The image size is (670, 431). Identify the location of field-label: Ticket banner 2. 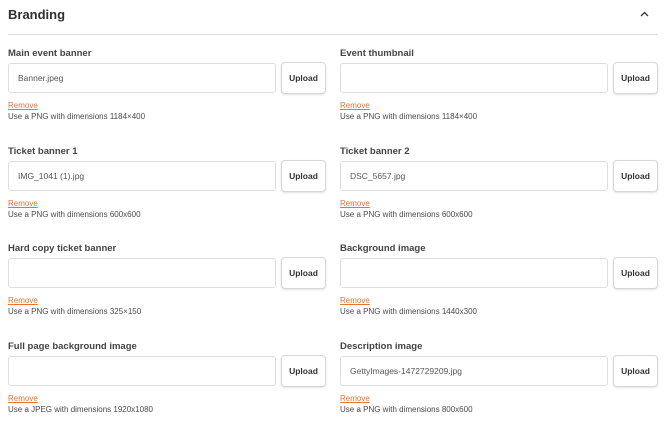
(375, 151).